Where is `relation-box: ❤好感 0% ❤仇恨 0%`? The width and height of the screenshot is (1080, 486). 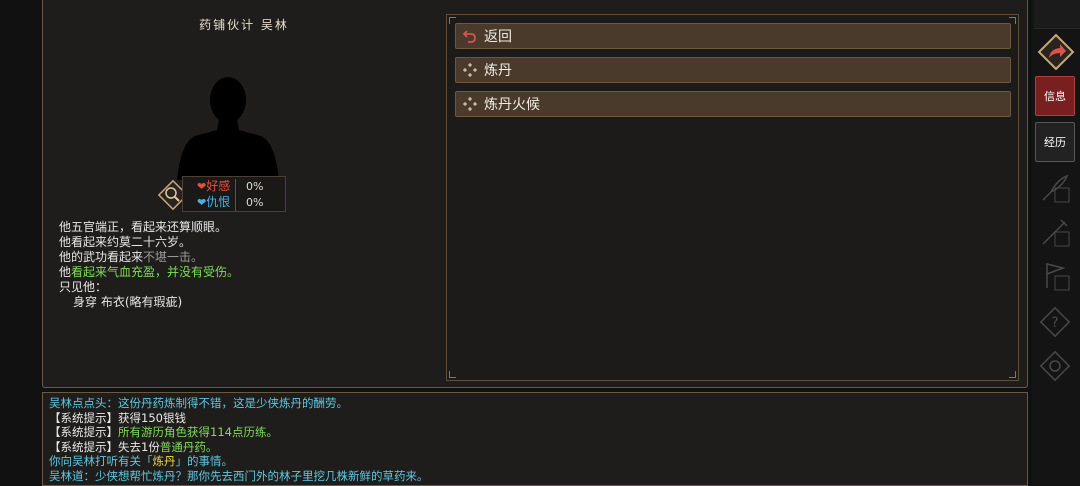 relation-box: ❤好感 0% ❤仇恨 0% is located at coordinates (234, 194).